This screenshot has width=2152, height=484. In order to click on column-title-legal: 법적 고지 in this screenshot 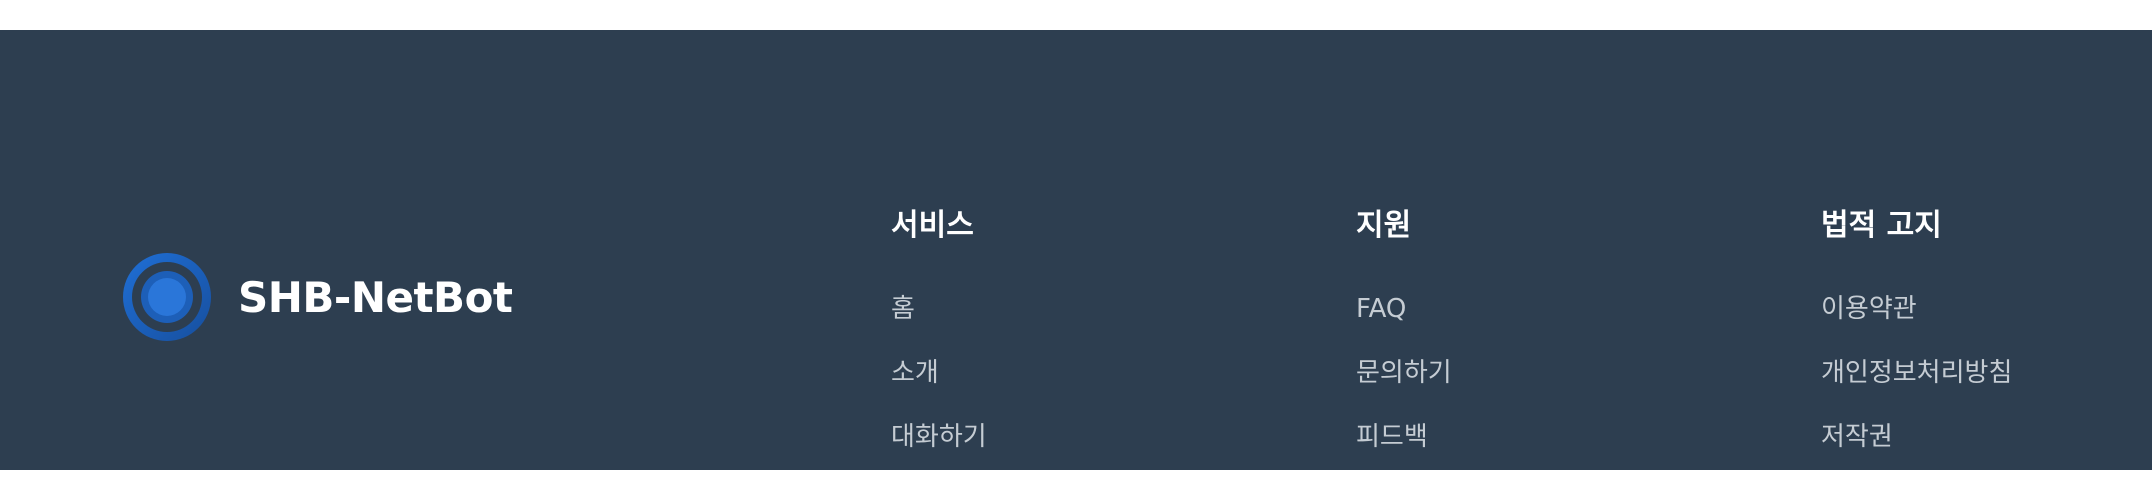, I will do `click(1881, 225)`.